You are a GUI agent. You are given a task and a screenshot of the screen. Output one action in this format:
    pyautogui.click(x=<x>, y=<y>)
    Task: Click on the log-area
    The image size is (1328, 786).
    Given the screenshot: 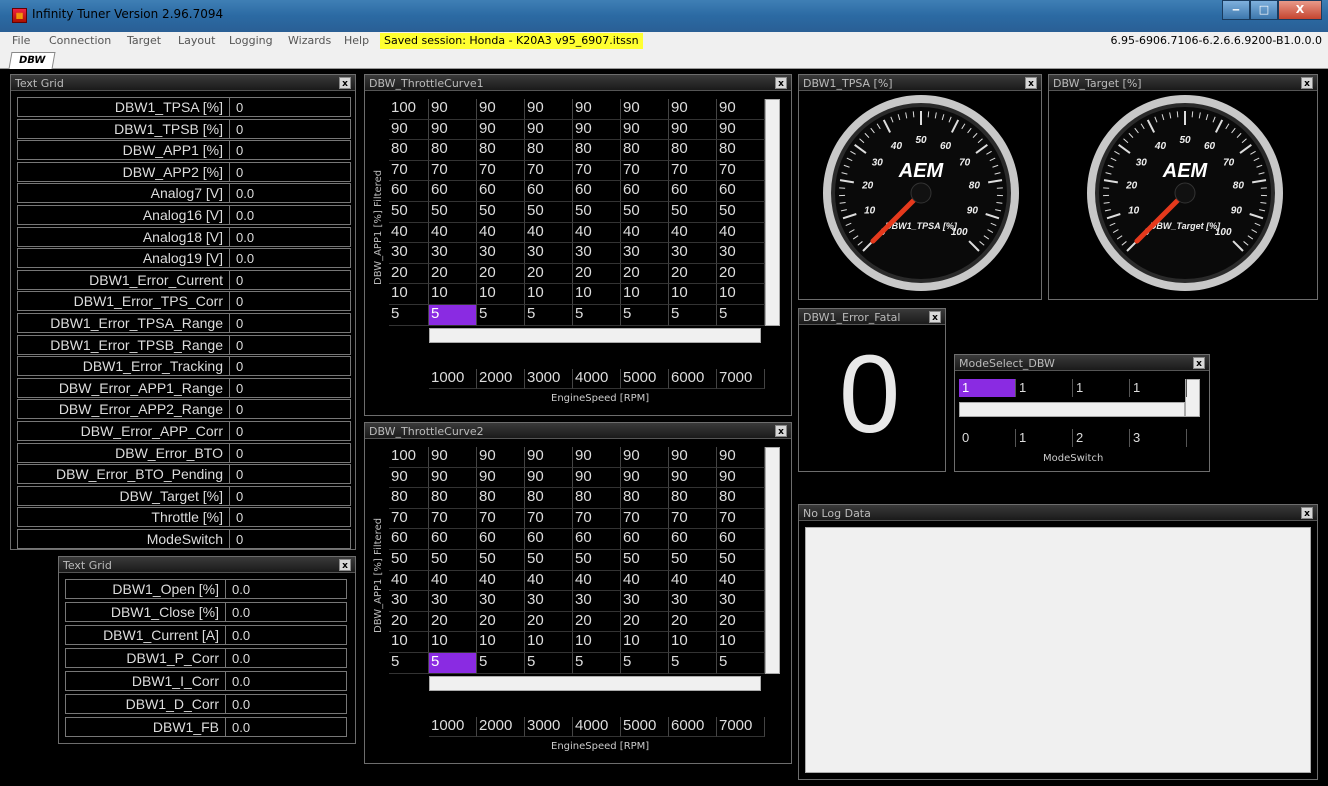 What is the action you would take?
    pyautogui.click(x=1058, y=650)
    